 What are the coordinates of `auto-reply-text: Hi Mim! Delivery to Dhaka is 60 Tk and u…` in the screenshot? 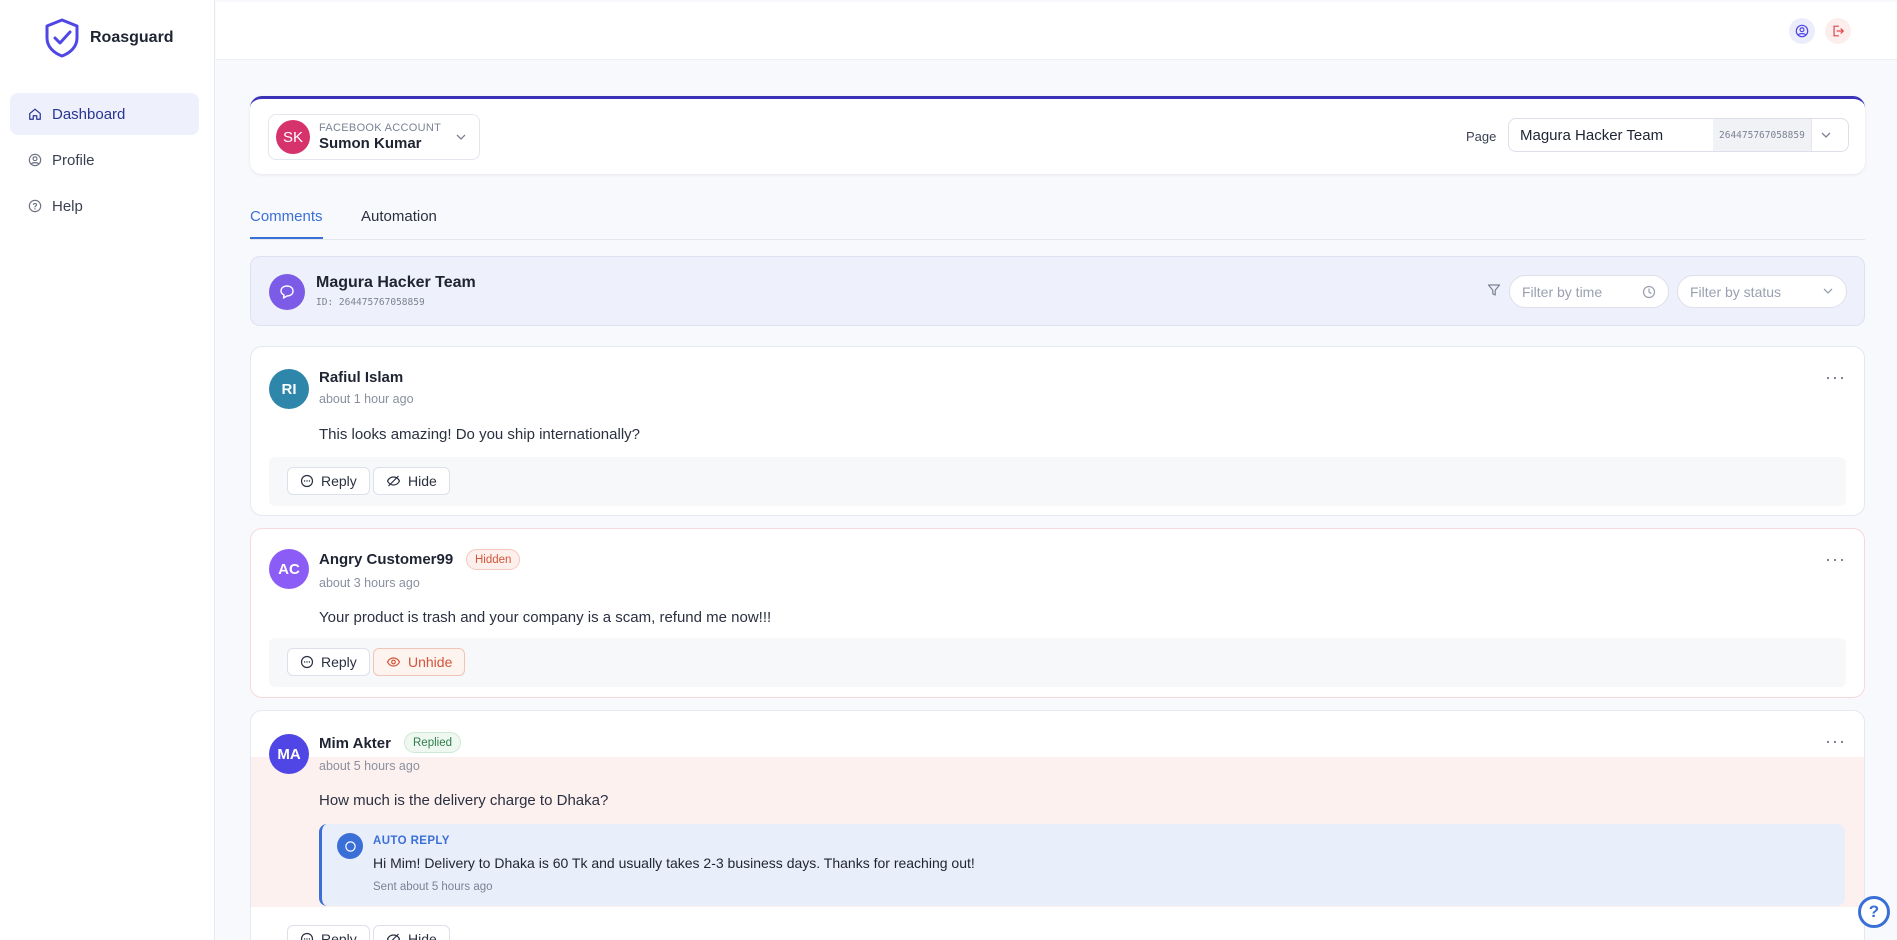 It's located at (674, 863).